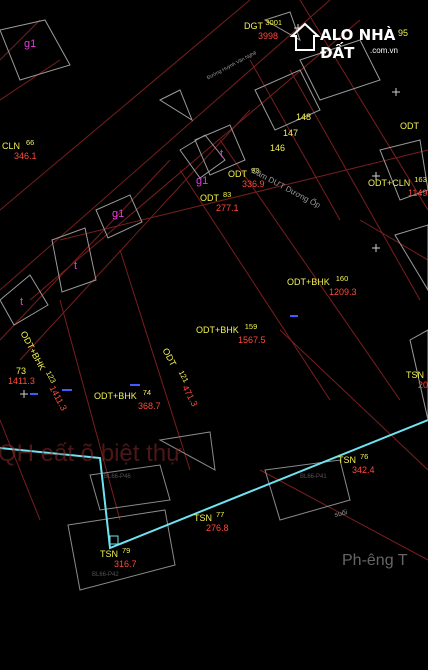 Image resolution: width=428 pixels, height=670 pixels. What do you see at coordinates (403, 33) in the screenshot?
I see `parcel-95: 95` at bounding box center [403, 33].